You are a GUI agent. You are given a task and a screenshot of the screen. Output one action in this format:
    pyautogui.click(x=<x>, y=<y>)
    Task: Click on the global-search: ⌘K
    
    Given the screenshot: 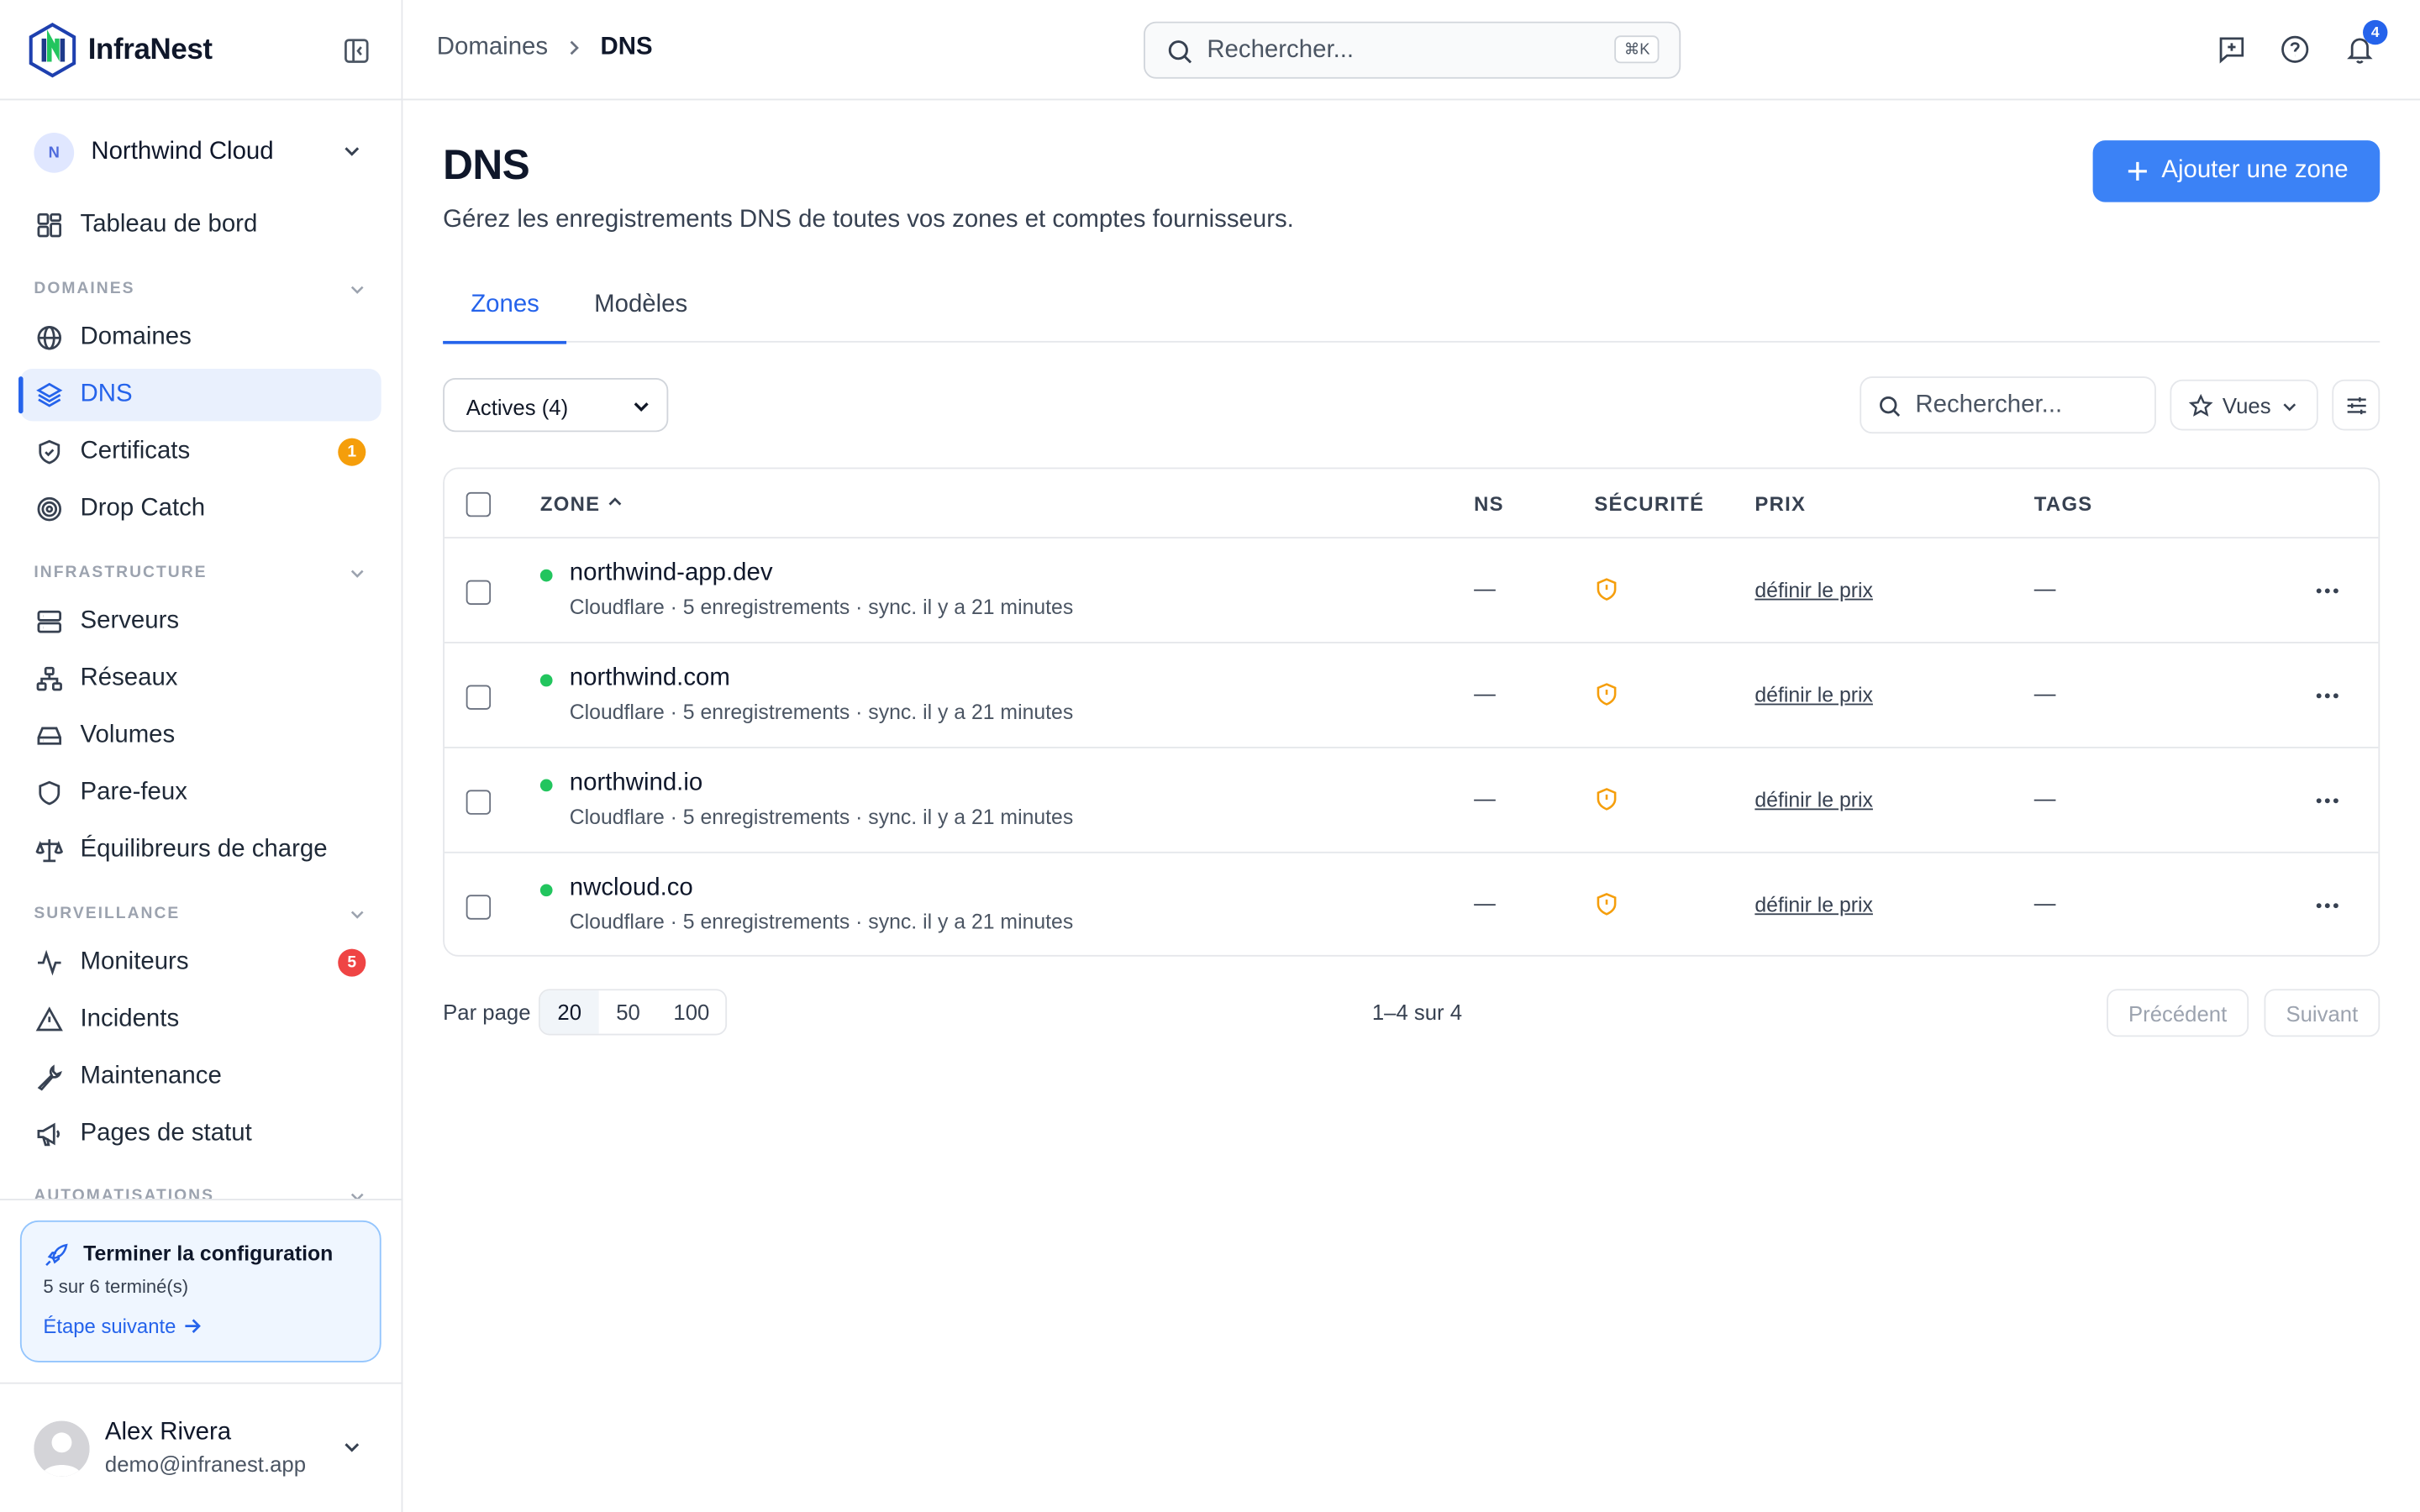 What is the action you would take?
    pyautogui.click(x=1412, y=50)
    